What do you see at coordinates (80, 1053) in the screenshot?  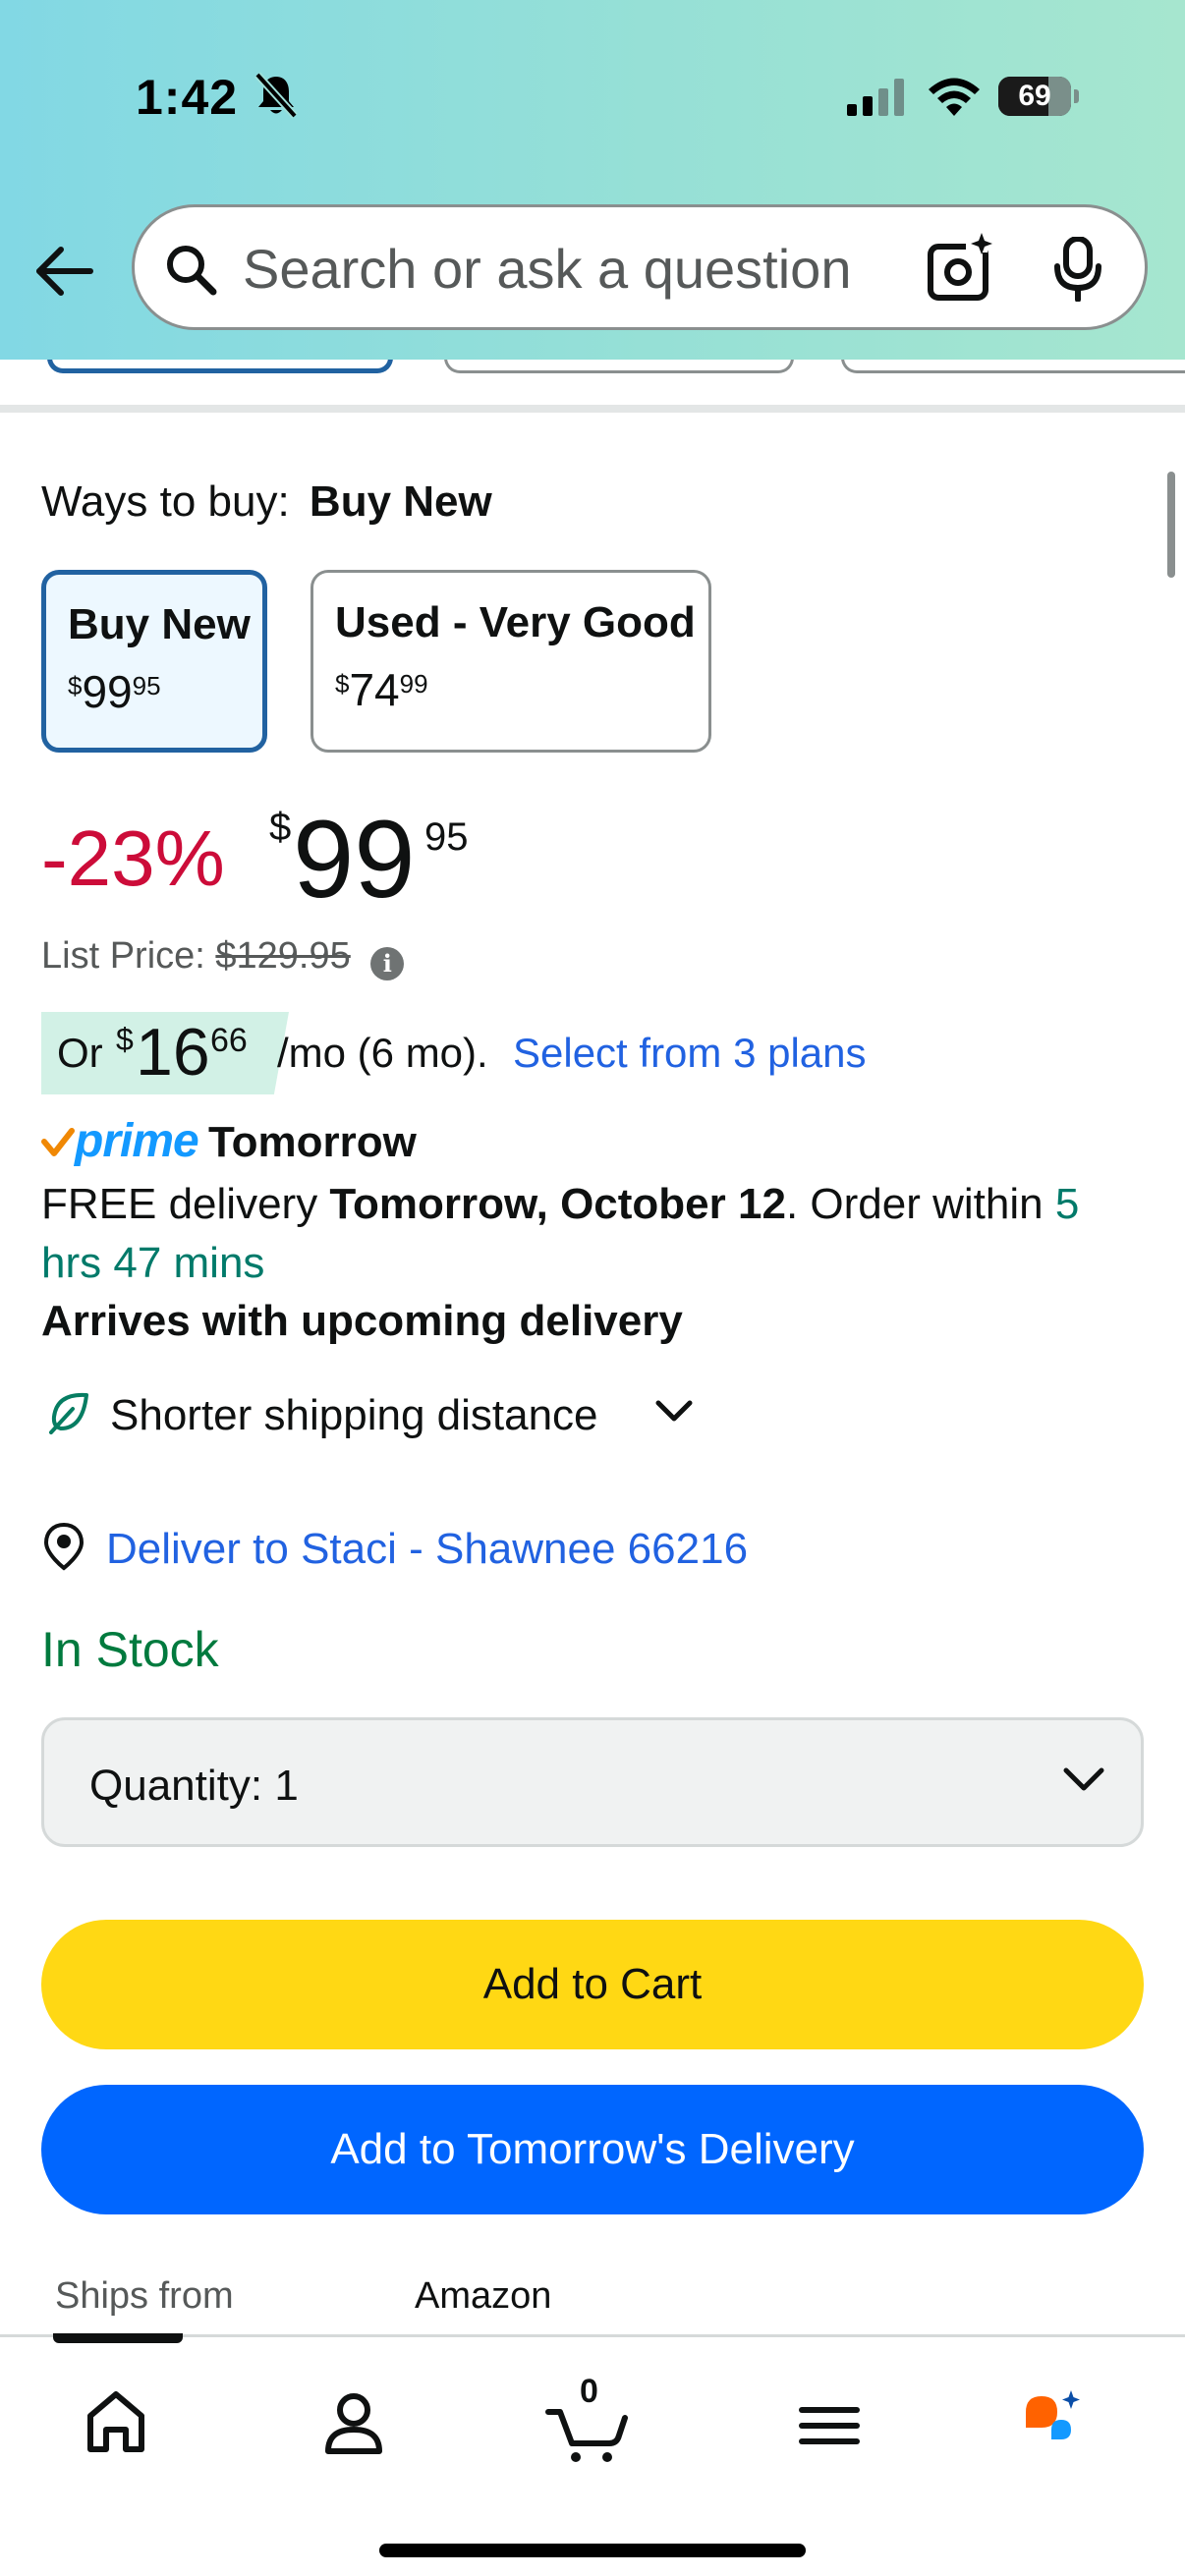 I see `monthly-prefix: Or` at bounding box center [80, 1053].